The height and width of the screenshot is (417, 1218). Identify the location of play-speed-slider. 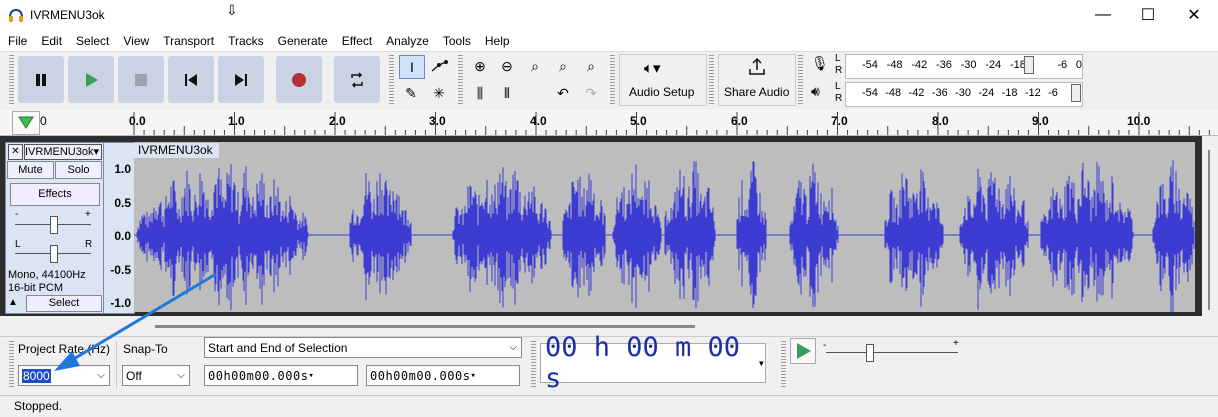
(870, 353).